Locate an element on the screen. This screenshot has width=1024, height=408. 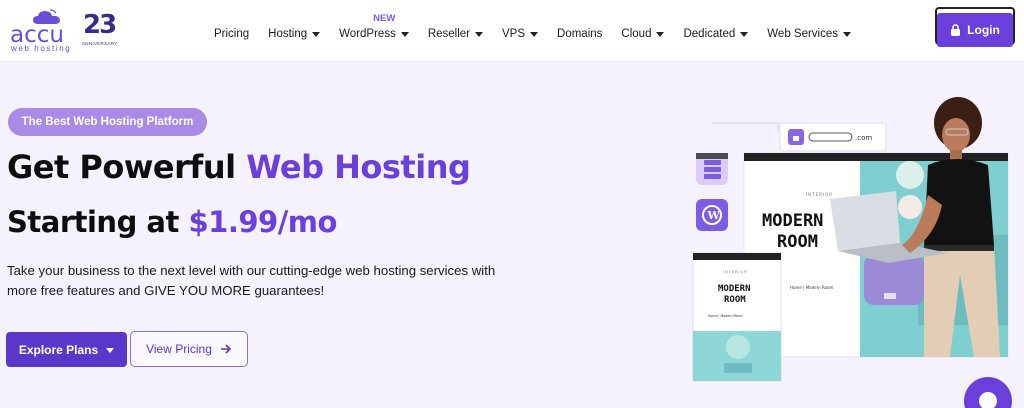
hero-subtitle: Starting at $1.99/mo is located at coordinates (172, 222).